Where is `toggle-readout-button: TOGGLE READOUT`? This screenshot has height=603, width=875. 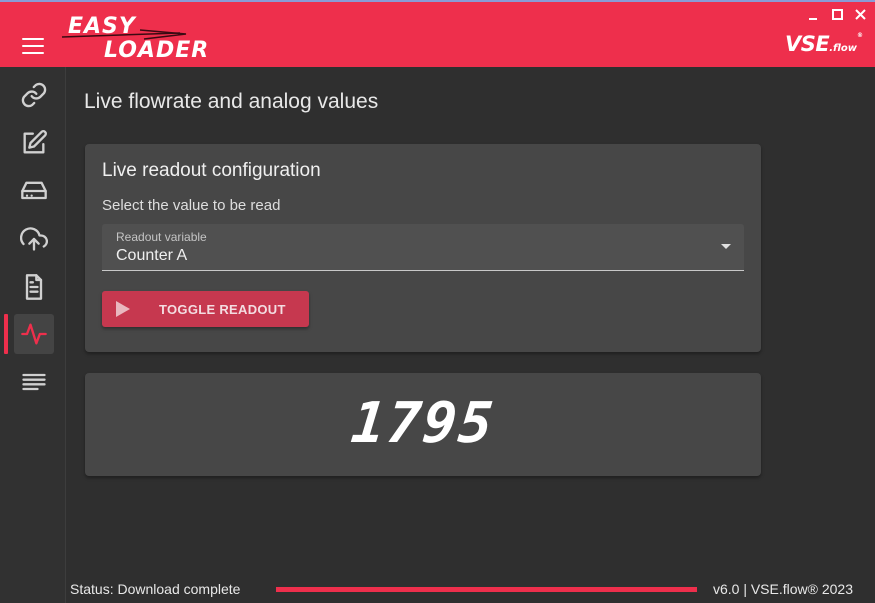
toggle-readout-button: TOGGLE READOUT is located at coordinates (205, 309).